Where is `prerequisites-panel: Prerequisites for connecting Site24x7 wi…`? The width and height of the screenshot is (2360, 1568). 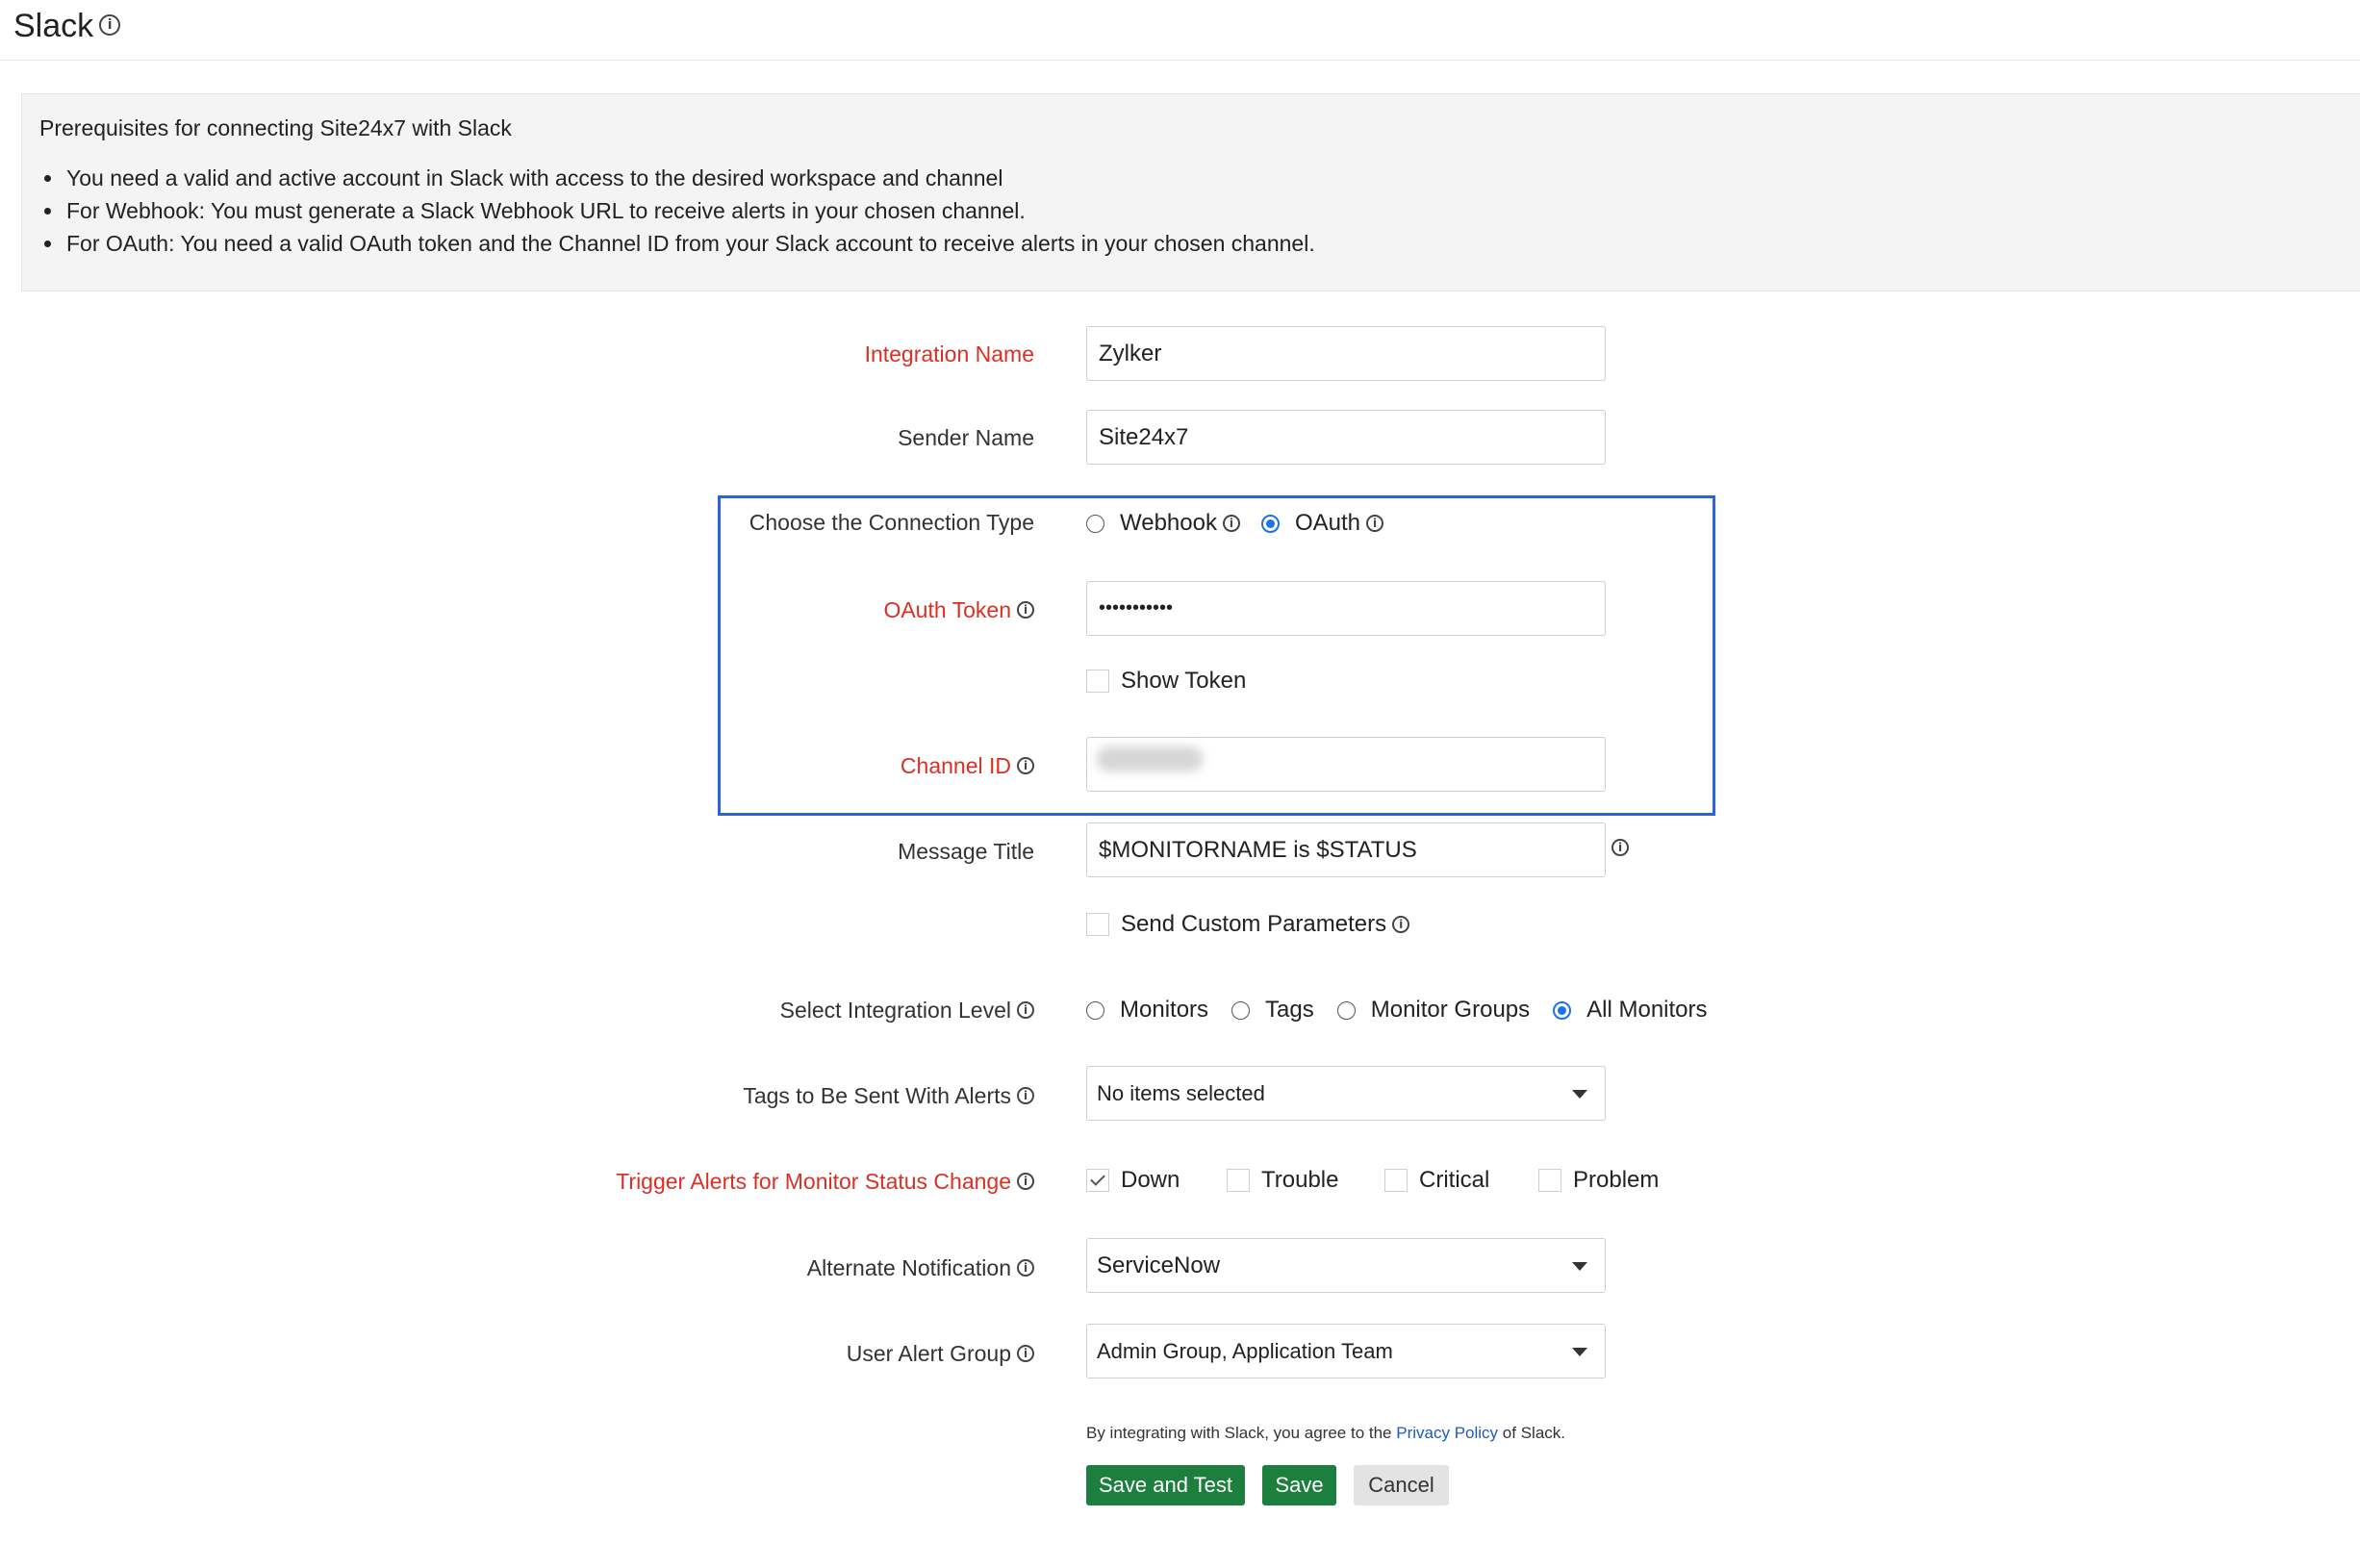
prerequisites-panel: Prerequisites for connecting Site24x7 wi… is located at coordinates (1190, 192).